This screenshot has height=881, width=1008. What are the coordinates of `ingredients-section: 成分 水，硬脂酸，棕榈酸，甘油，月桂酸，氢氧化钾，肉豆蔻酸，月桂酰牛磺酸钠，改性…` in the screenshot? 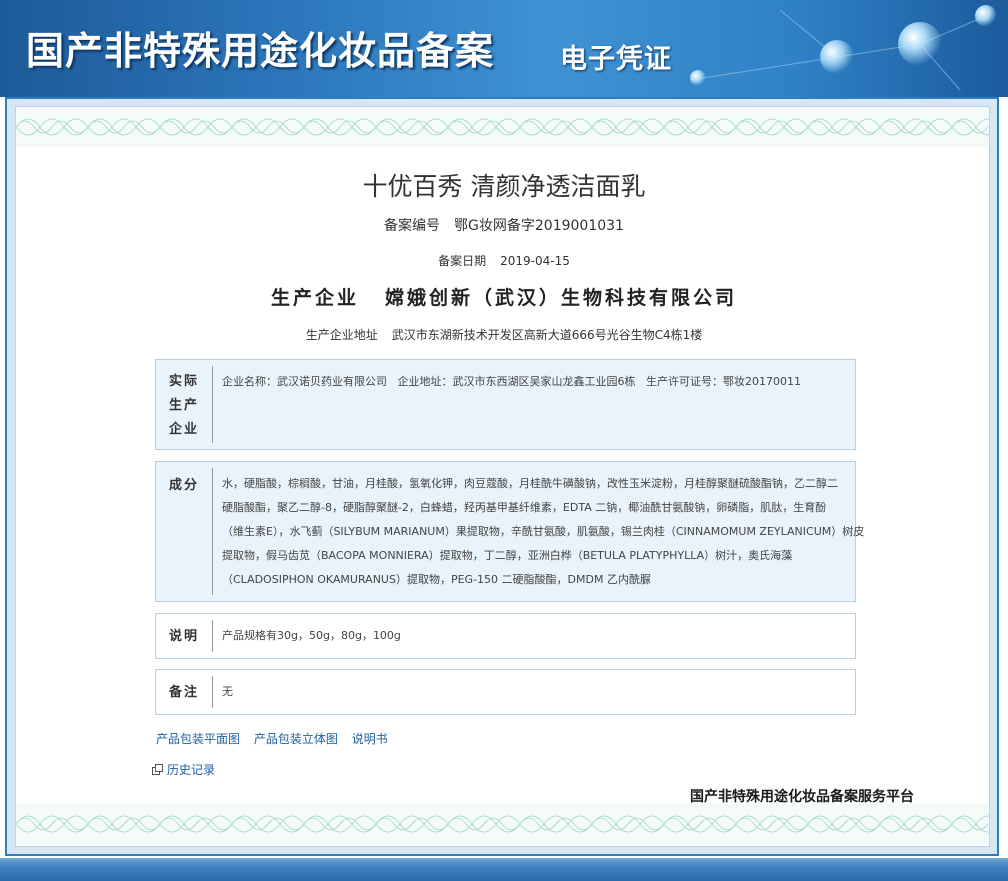 It's located at (510, 531).